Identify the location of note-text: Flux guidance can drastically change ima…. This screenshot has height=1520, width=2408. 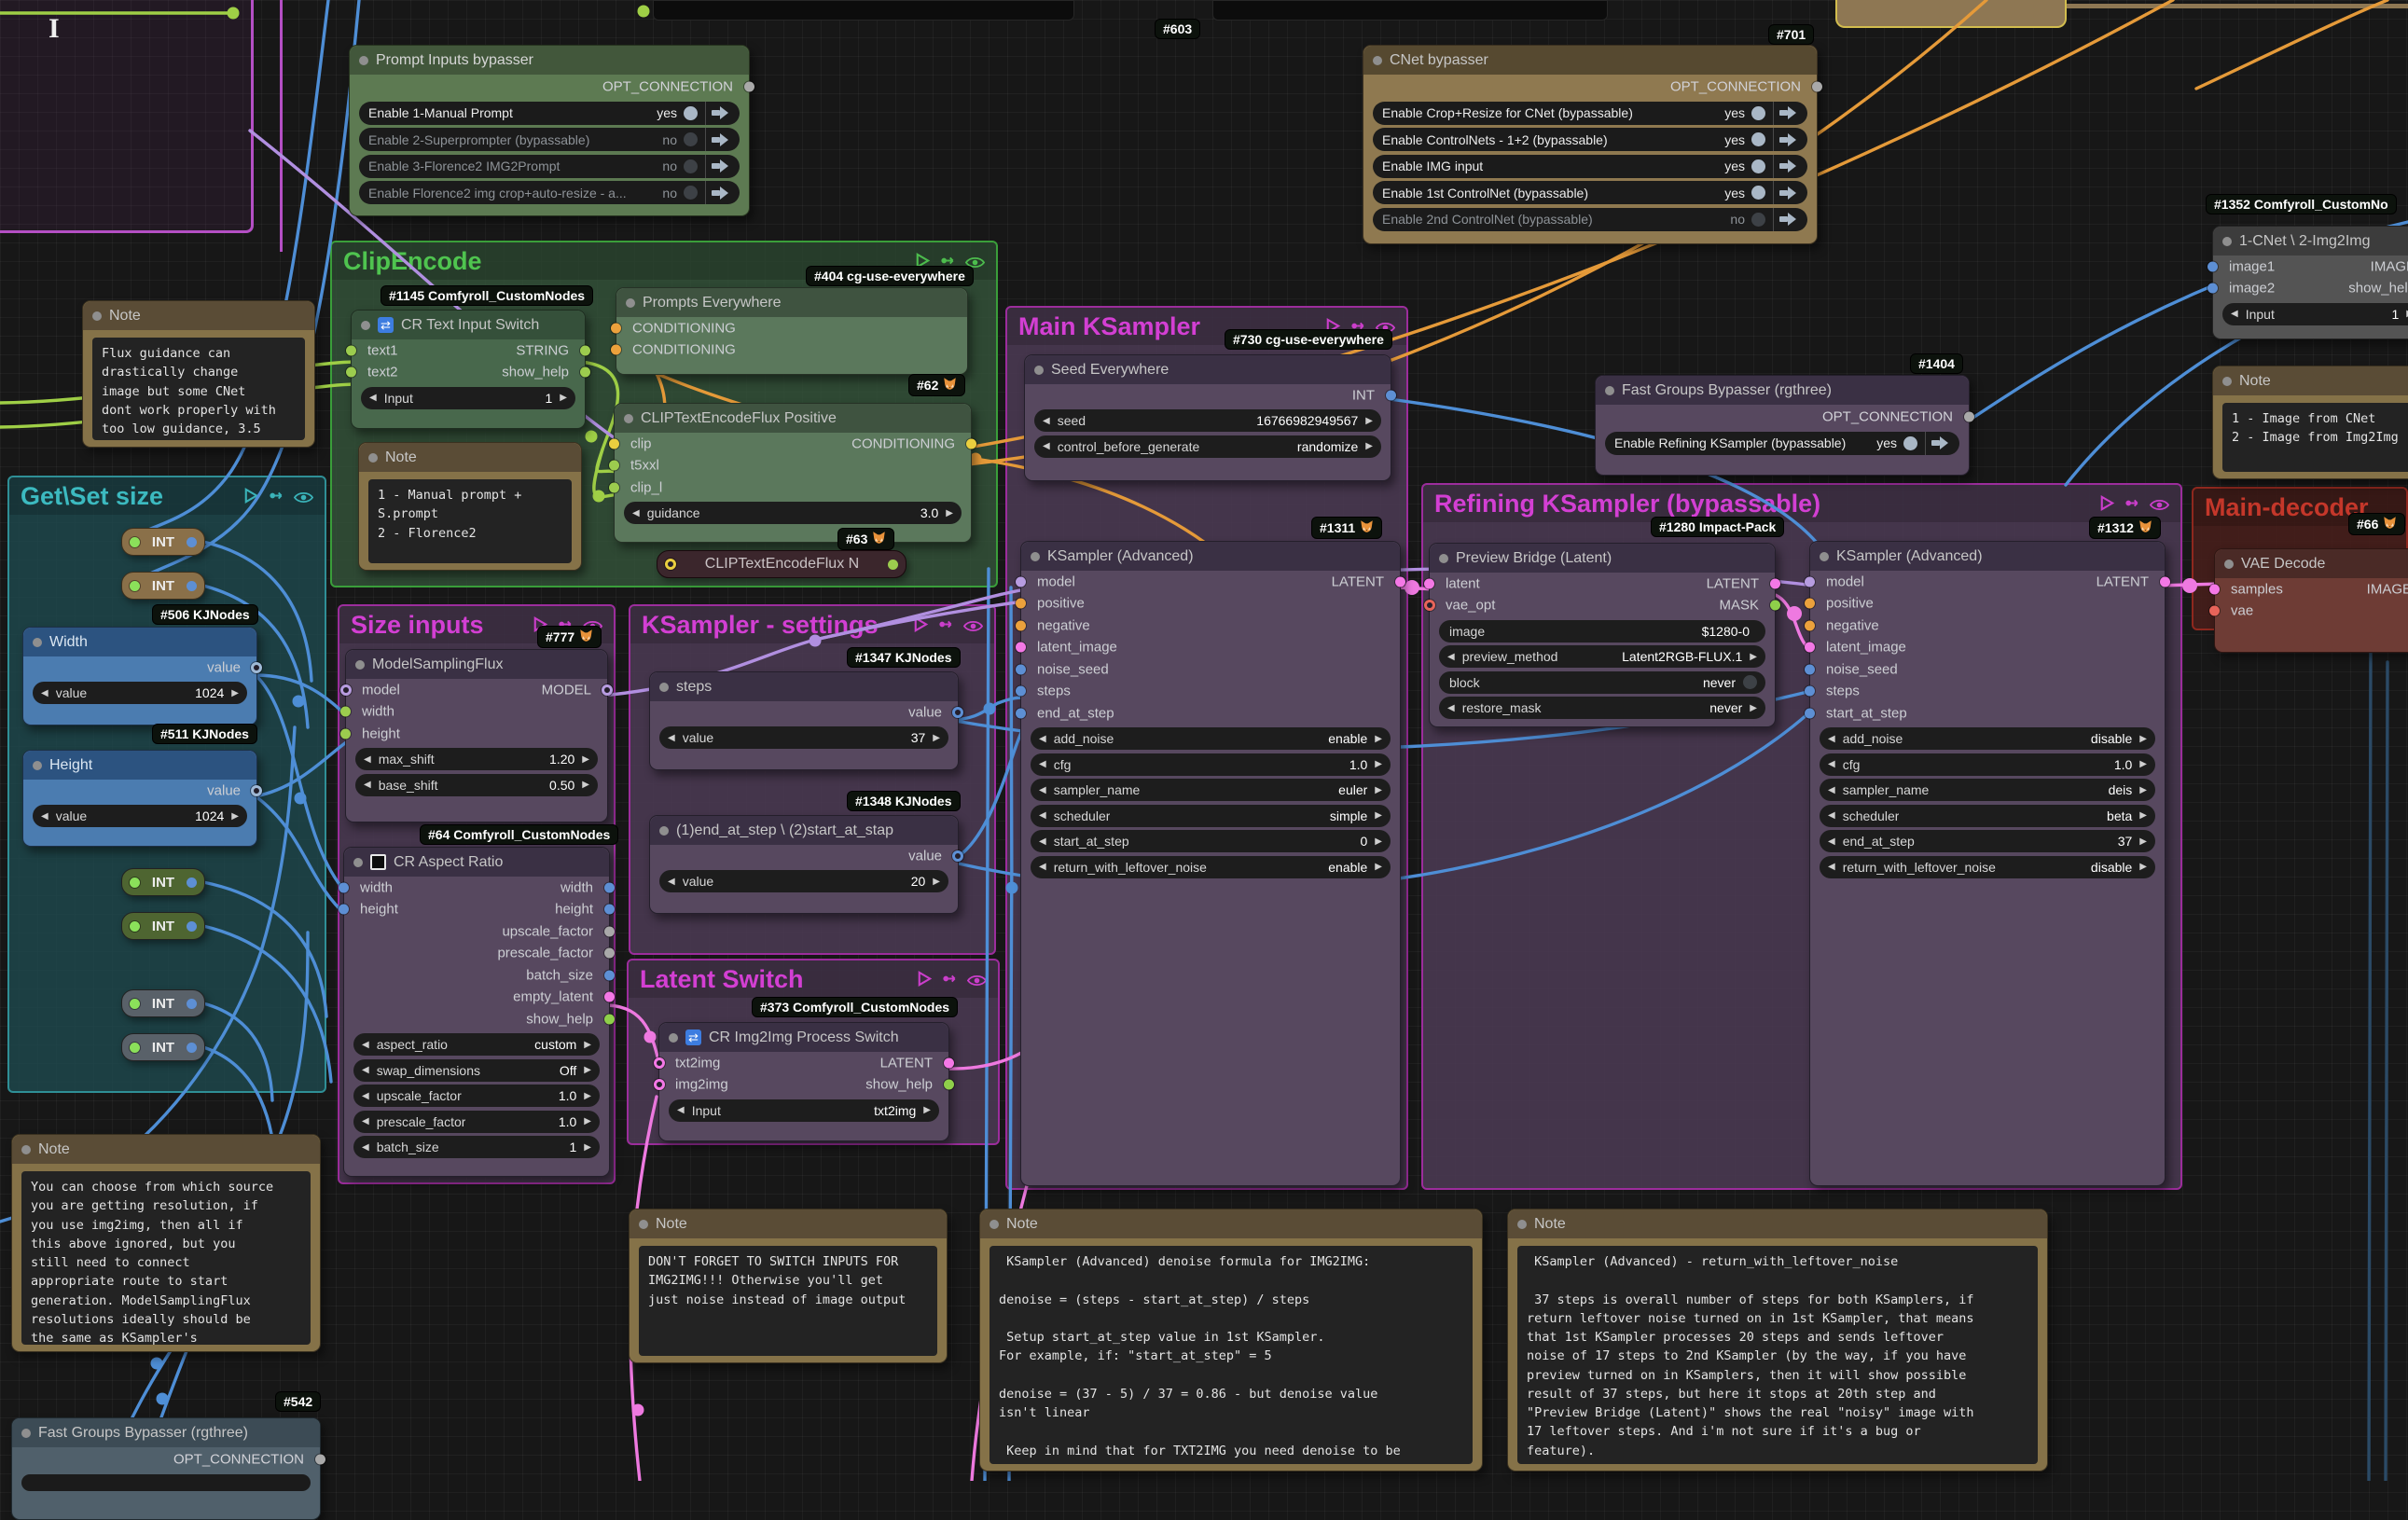
(198, 389).